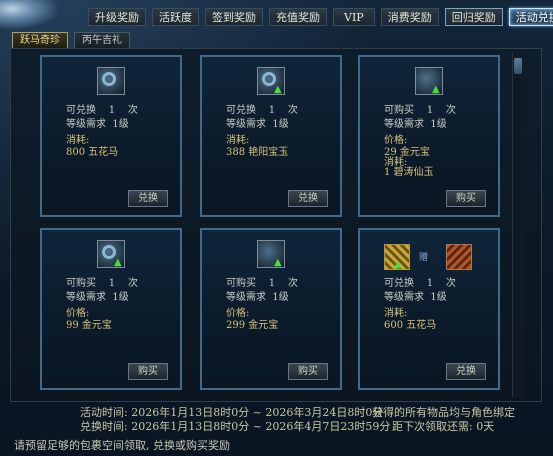 This screenshot has height=456, width=553. Describe the element at coordinates (111, 136) in the screenshot. I see `exchange-card: 可兑换 1 次 等级需求 1级 消耗: 800 五花马 兑换` at that location.